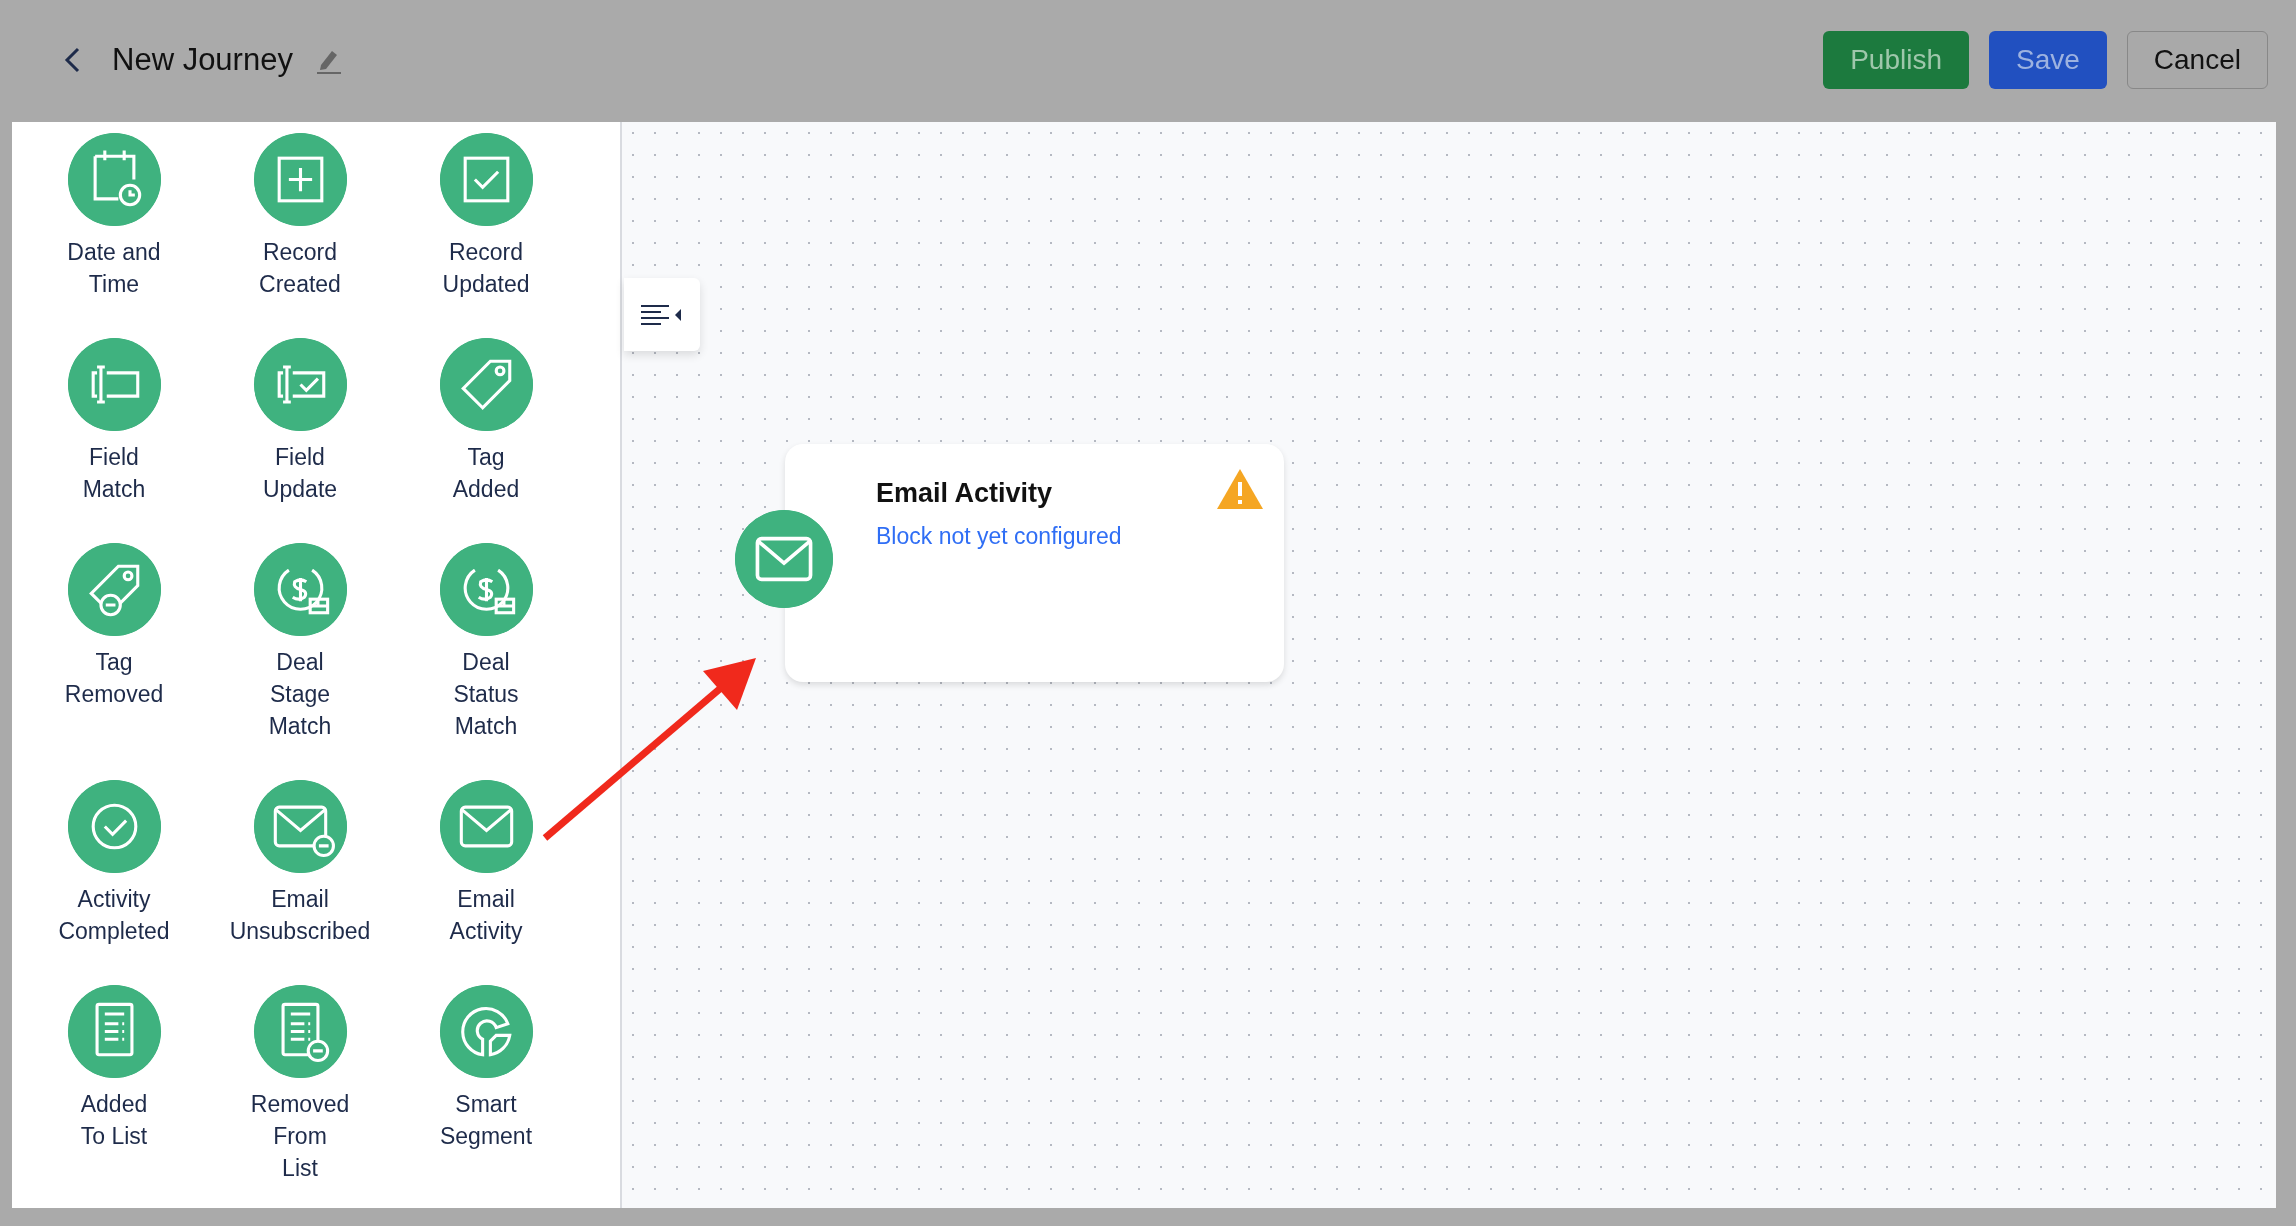 The width and height of the screenshot is (2296, 1226). I want to click on trigger-label: Date and Time, so click(114, 268).